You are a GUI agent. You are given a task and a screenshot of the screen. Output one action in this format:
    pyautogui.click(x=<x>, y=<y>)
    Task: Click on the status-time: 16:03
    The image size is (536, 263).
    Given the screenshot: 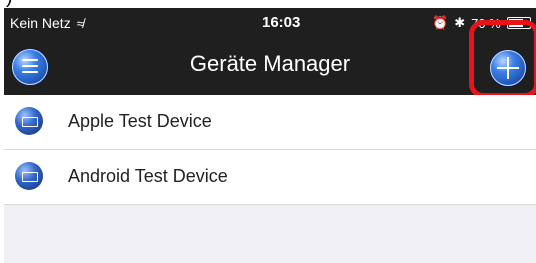 What is the action you would take?
    pyautogui.click(x=281, y=22)
    